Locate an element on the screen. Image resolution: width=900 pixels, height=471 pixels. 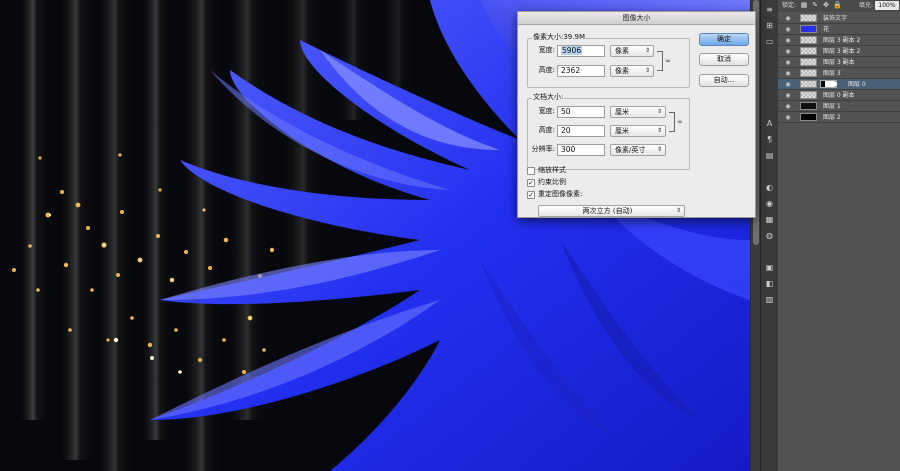
layer-row: ◉ 装饰文字 is located at coordinates (839, 18).